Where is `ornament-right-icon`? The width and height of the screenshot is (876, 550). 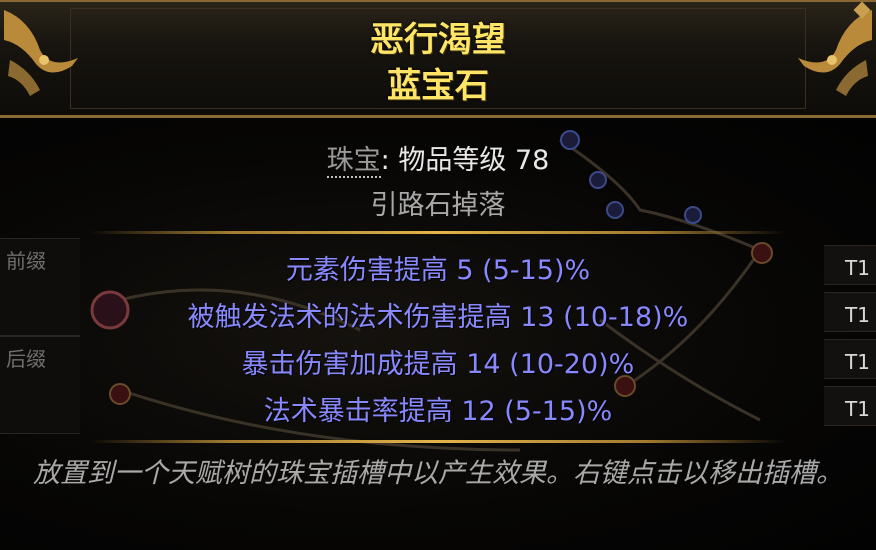
ornament-right-icon is located at coordinates (835, 48).